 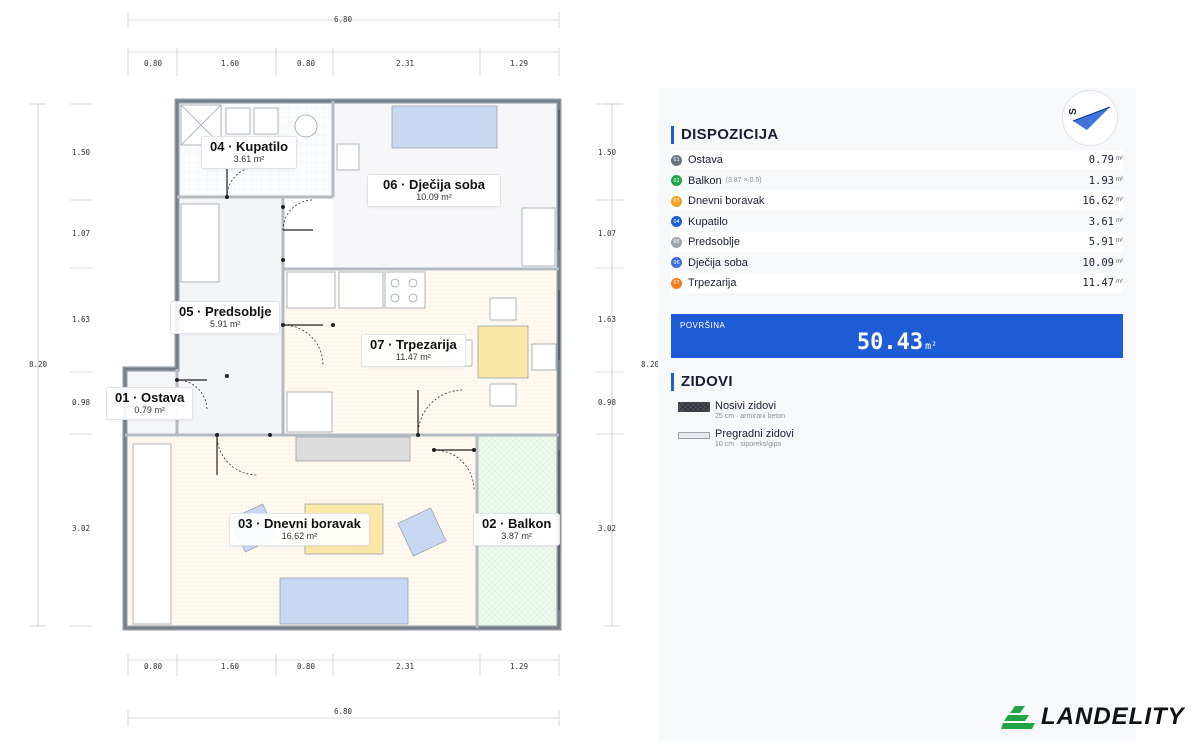 I want to click on room-label-djecija-soba: 06 · Dječija soba 10.09 m², so click(x=434, y=190).